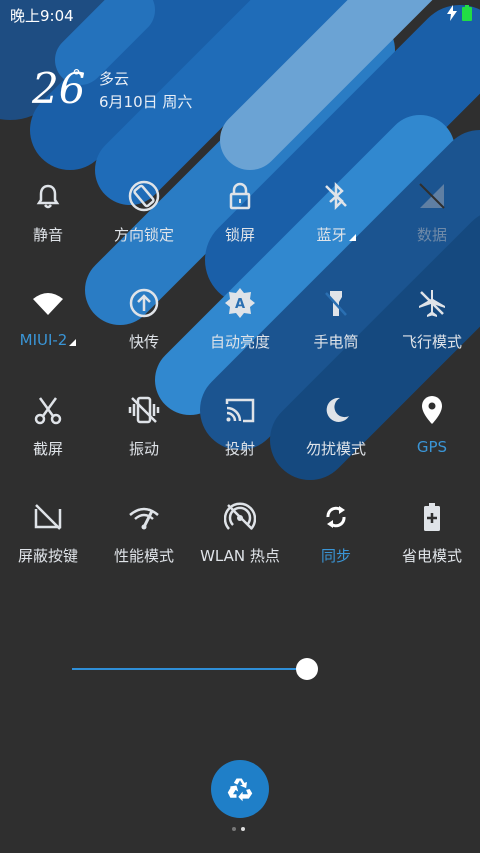  Describe the element at coordinates (336, 517) in the screenshot. I see `sync-icon` at that location.